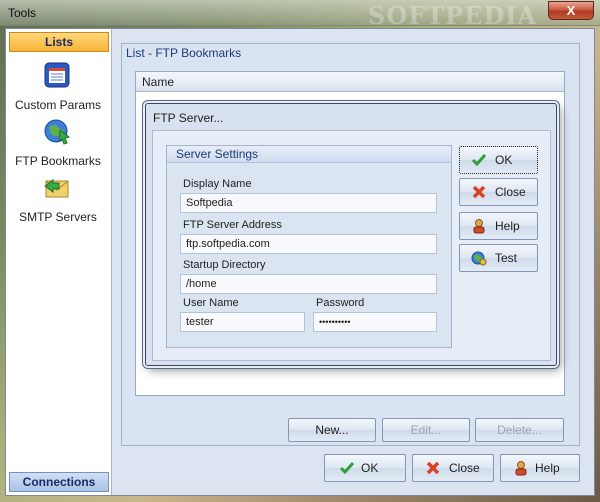 This screenshot has height=502, width=600. I want to click on window-title: Tools, so click(22, 13).